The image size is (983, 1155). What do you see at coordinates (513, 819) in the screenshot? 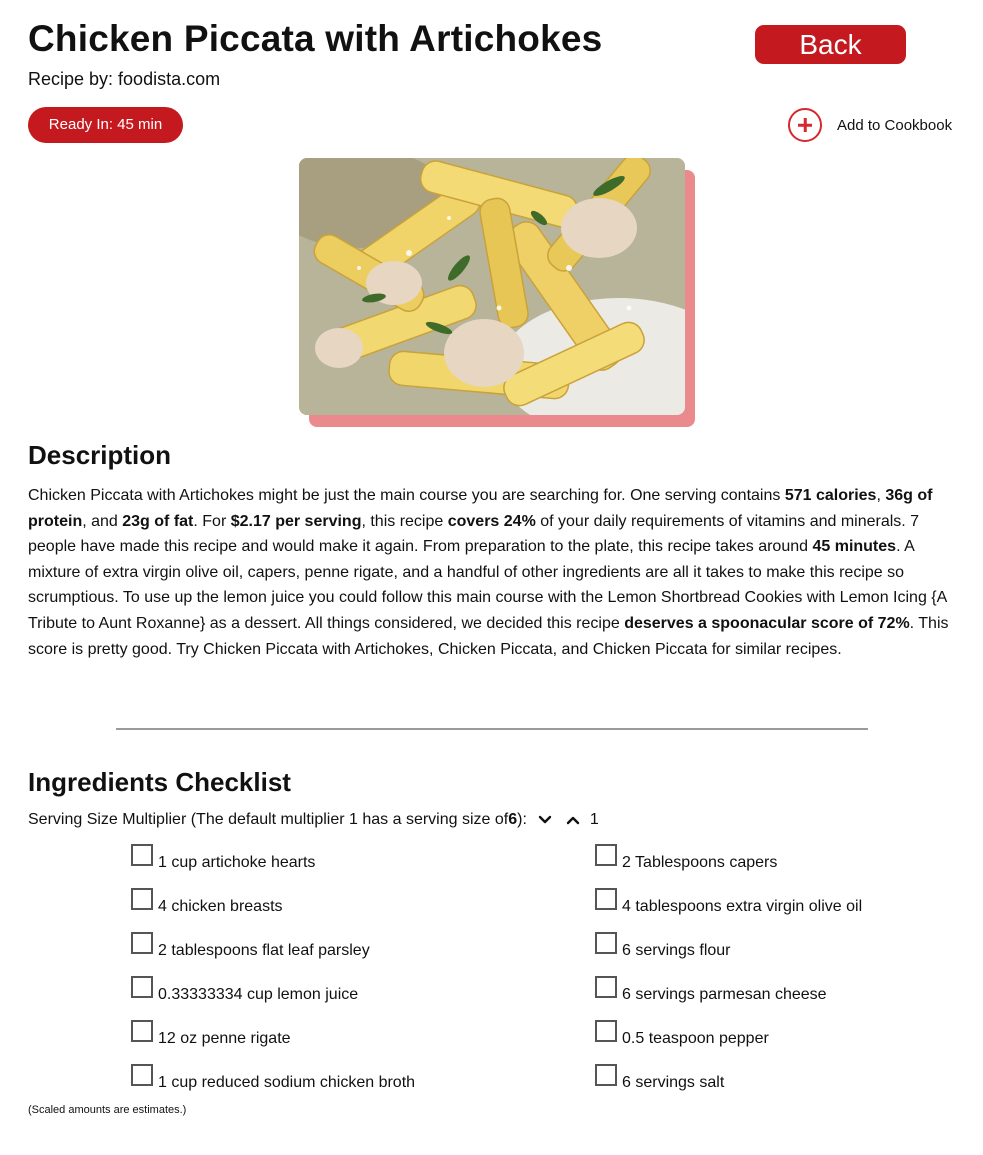
I see `multiplier-serving-size: 6` at bounding box center [513, 819].